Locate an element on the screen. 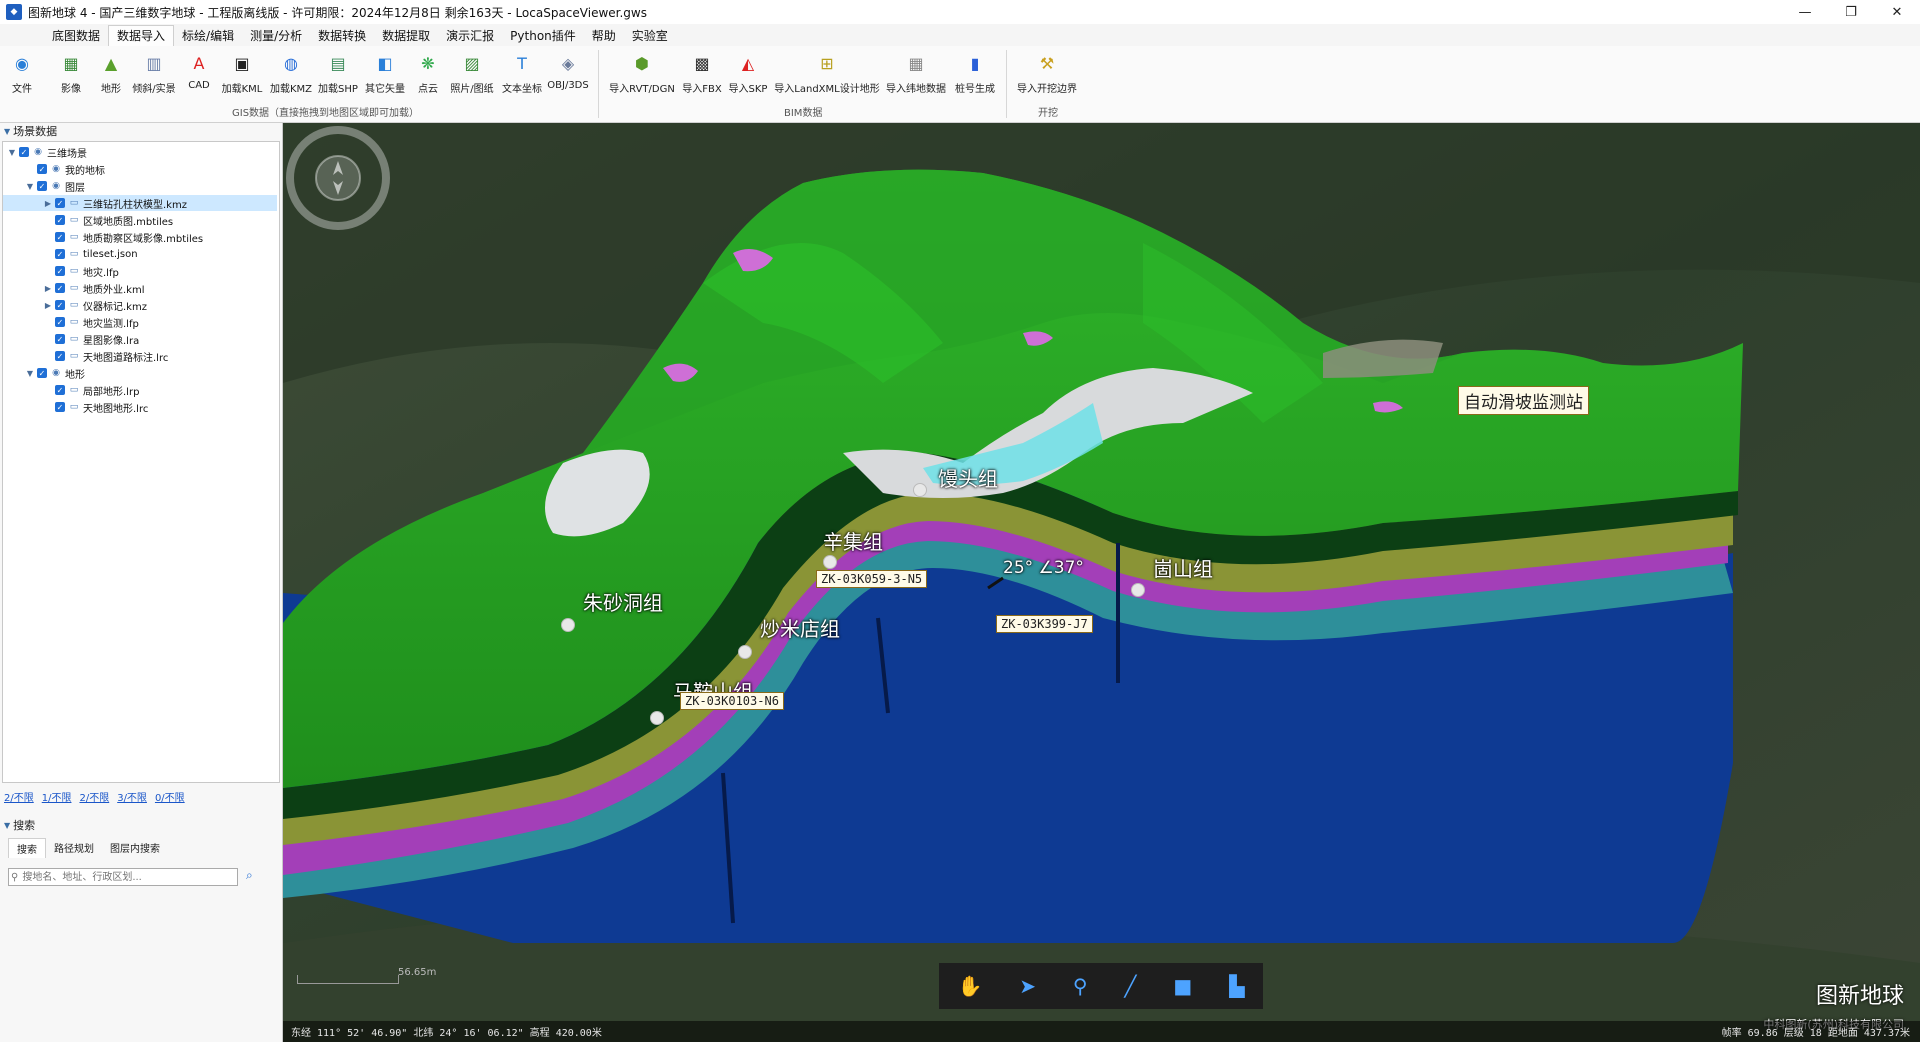 Image resolution: width=1920 pixels, height=1042 pixels. other-vector-button: ◧ 其它矢量 is located at coordinates (385, 73).